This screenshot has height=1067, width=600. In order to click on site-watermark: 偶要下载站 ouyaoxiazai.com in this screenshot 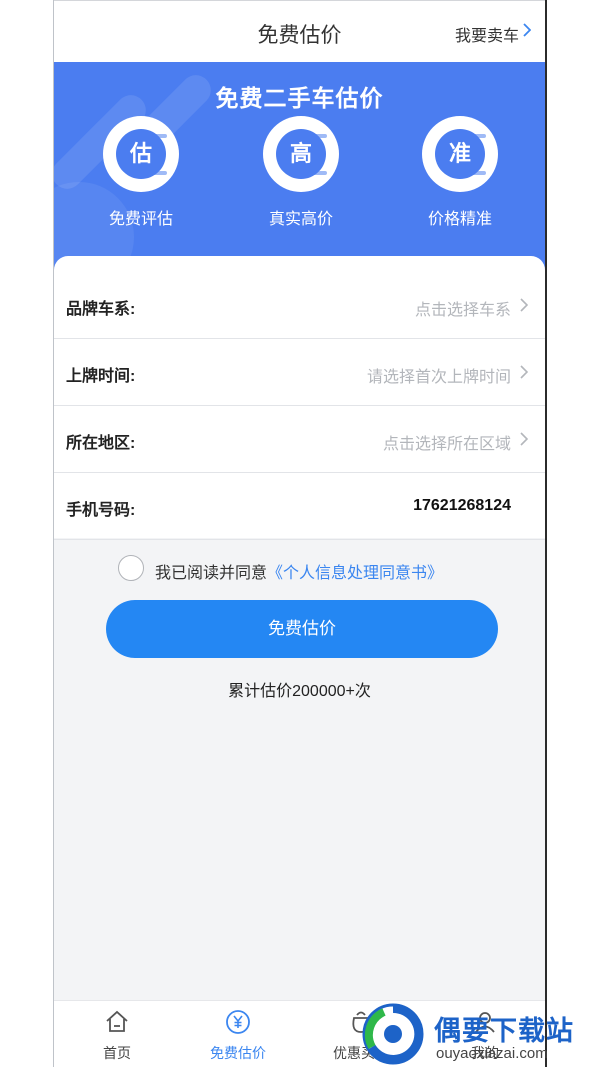, I will do `click(481, 1035)`.